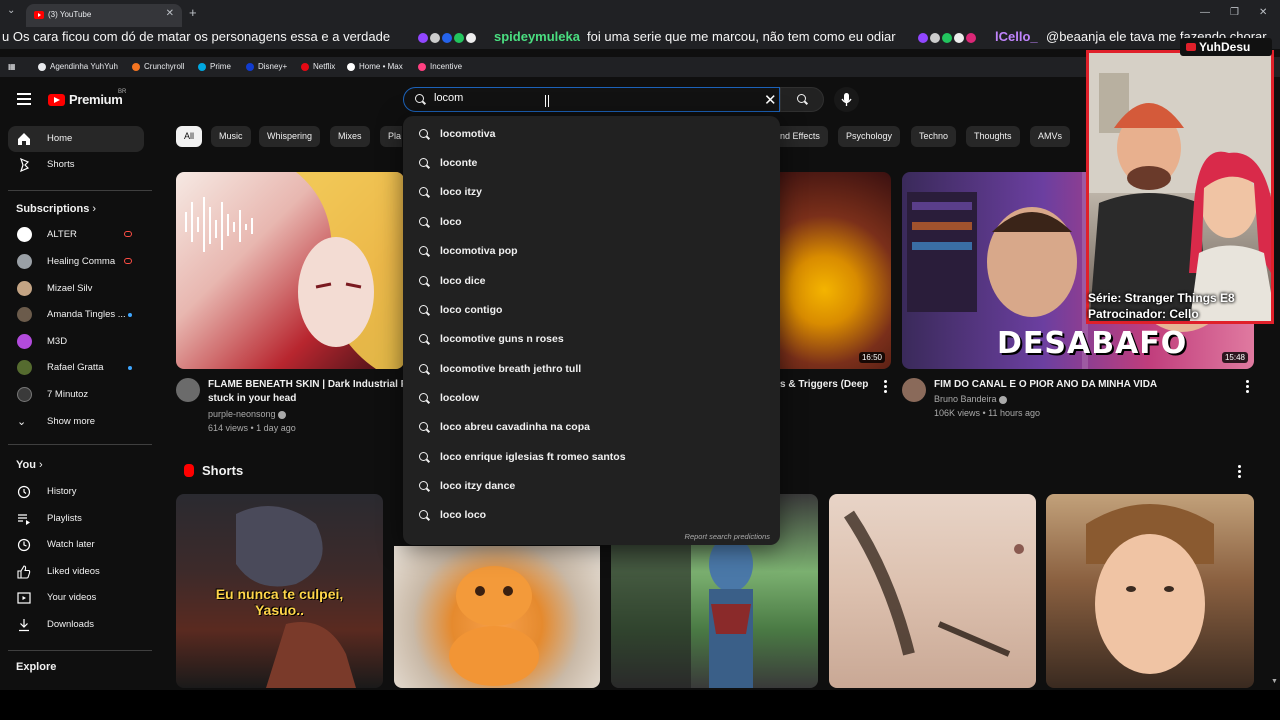 This screenshot has width=1280, height=720. I want to click on search-suggestion: loco itzy, so click(591, 192).